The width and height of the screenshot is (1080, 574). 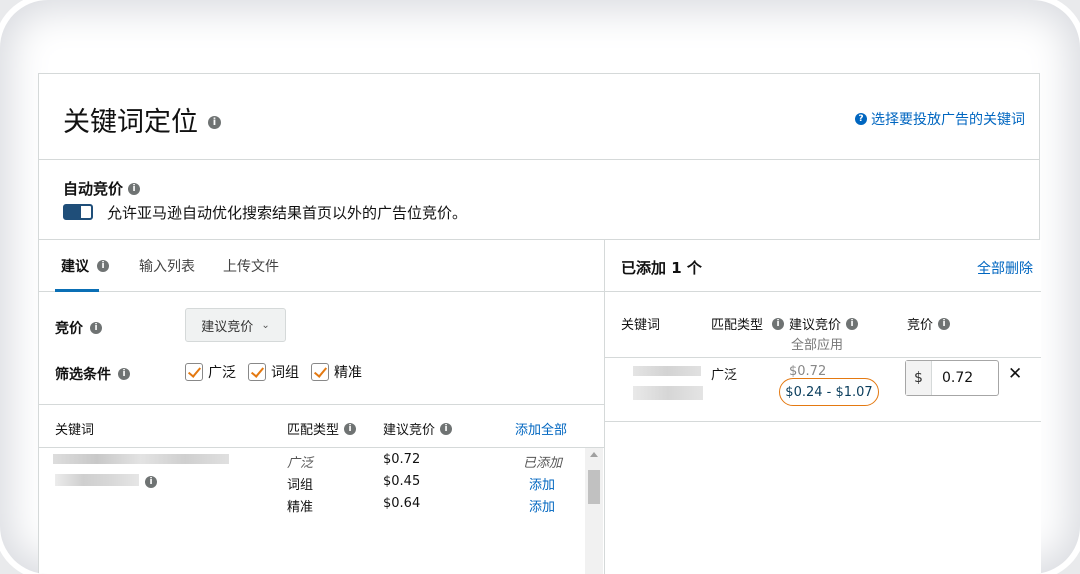 What do you see at coordinates (227, 327) in the screenshot?
I see `bid-select-value: 建议竞价` at bounding box center [227, 327].